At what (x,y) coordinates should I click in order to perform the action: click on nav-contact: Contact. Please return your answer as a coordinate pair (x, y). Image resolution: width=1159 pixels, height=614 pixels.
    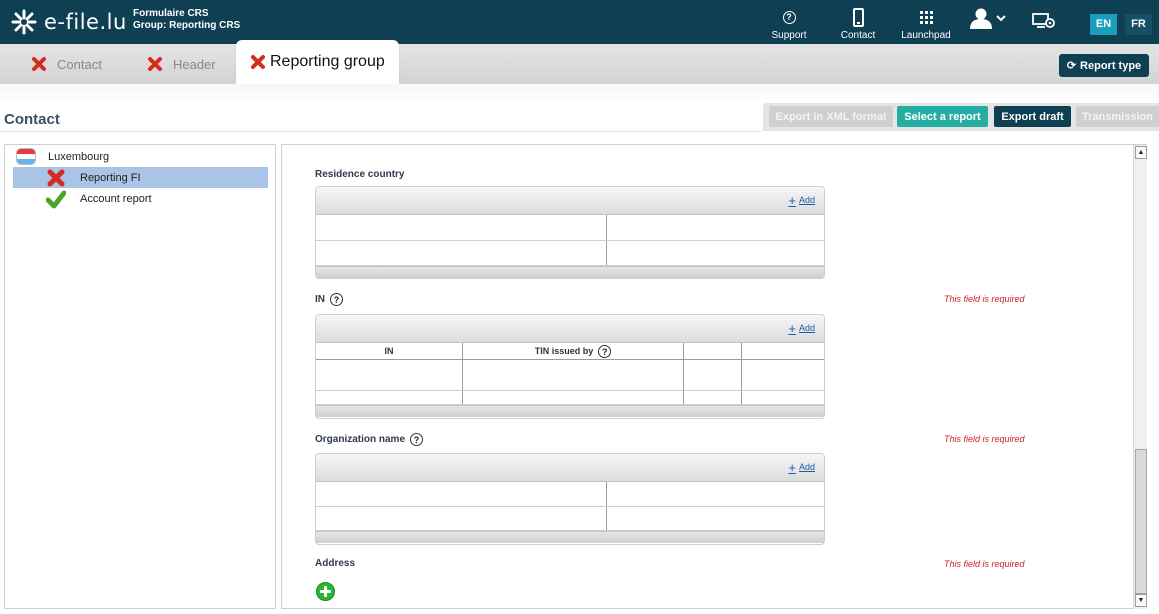
    Looking at the image, I should click on (858, 23).